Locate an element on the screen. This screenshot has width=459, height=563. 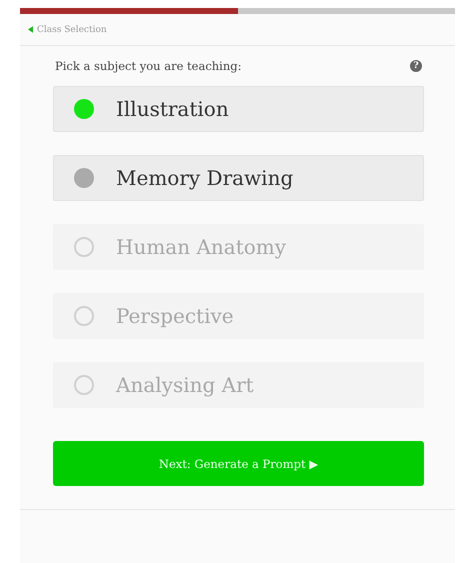
prompt-text: Pick a subject you are teaching: is located at coordinates (148, 66).